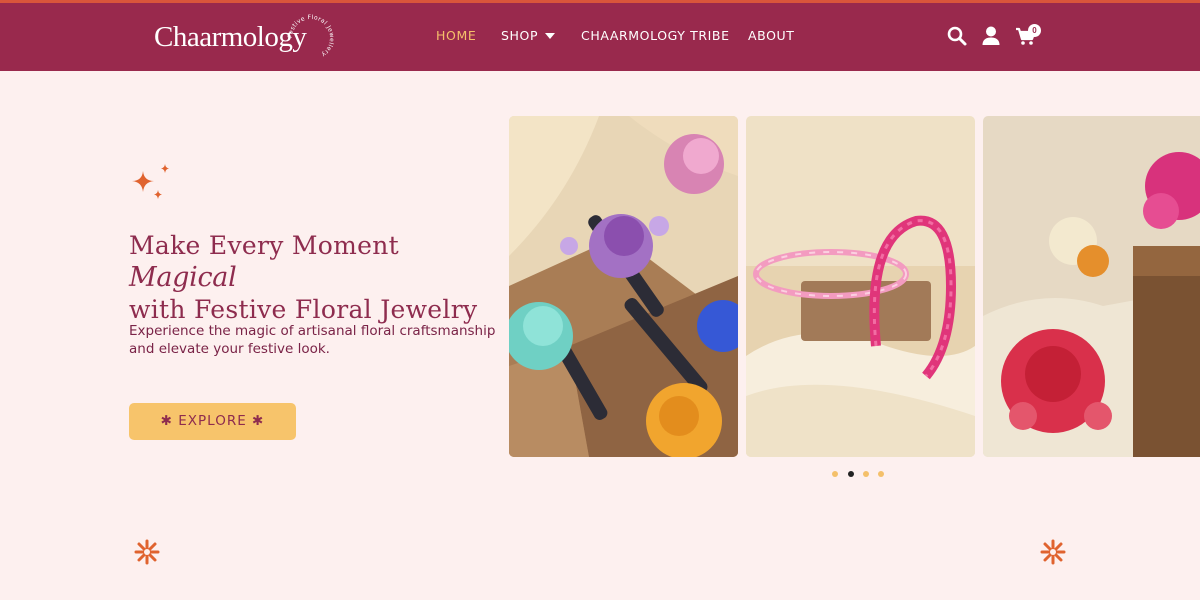  What do you see at coordinates (303, 309) in the screenshot?
I see `headline-text-line2: with Festive Floral Jewelry` at bounding box center [303, 309].